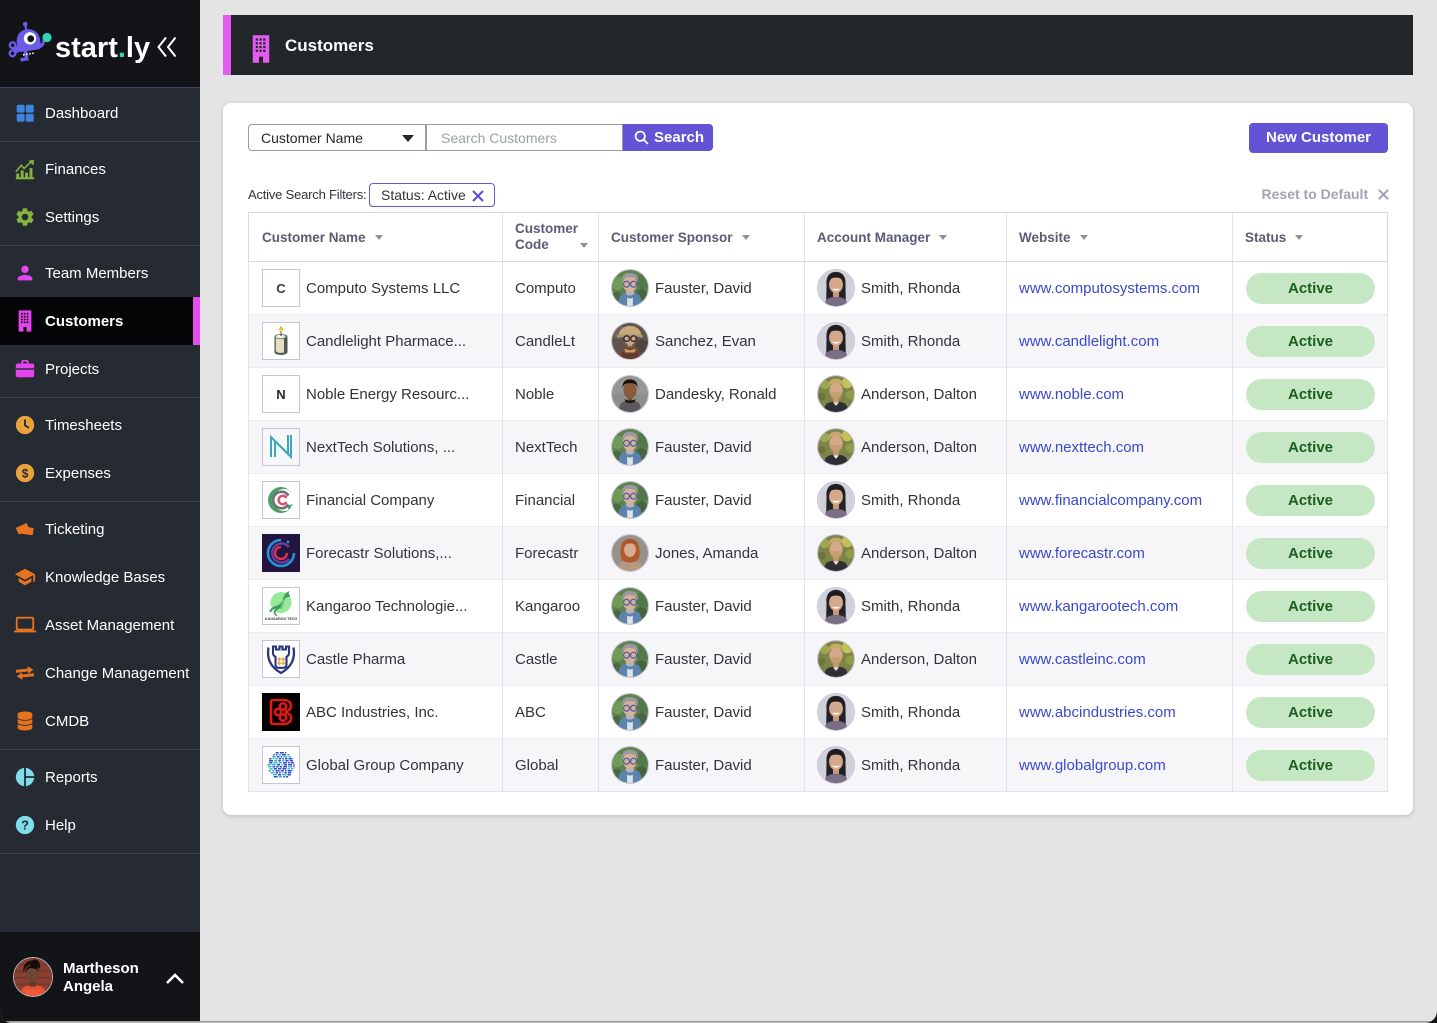  Describe the element at coordinates (280, 394) in the screenshot. I see `svg-text: N` at that location.